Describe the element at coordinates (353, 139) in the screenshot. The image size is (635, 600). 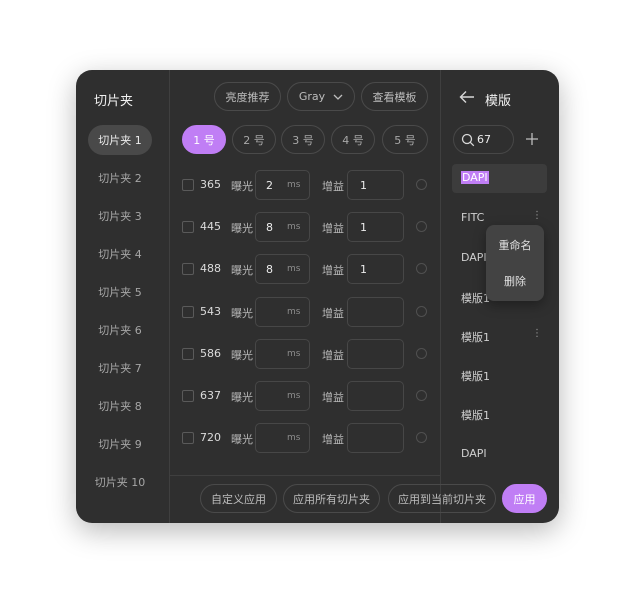
I see `slot-tab-4: 4 号` at that location.